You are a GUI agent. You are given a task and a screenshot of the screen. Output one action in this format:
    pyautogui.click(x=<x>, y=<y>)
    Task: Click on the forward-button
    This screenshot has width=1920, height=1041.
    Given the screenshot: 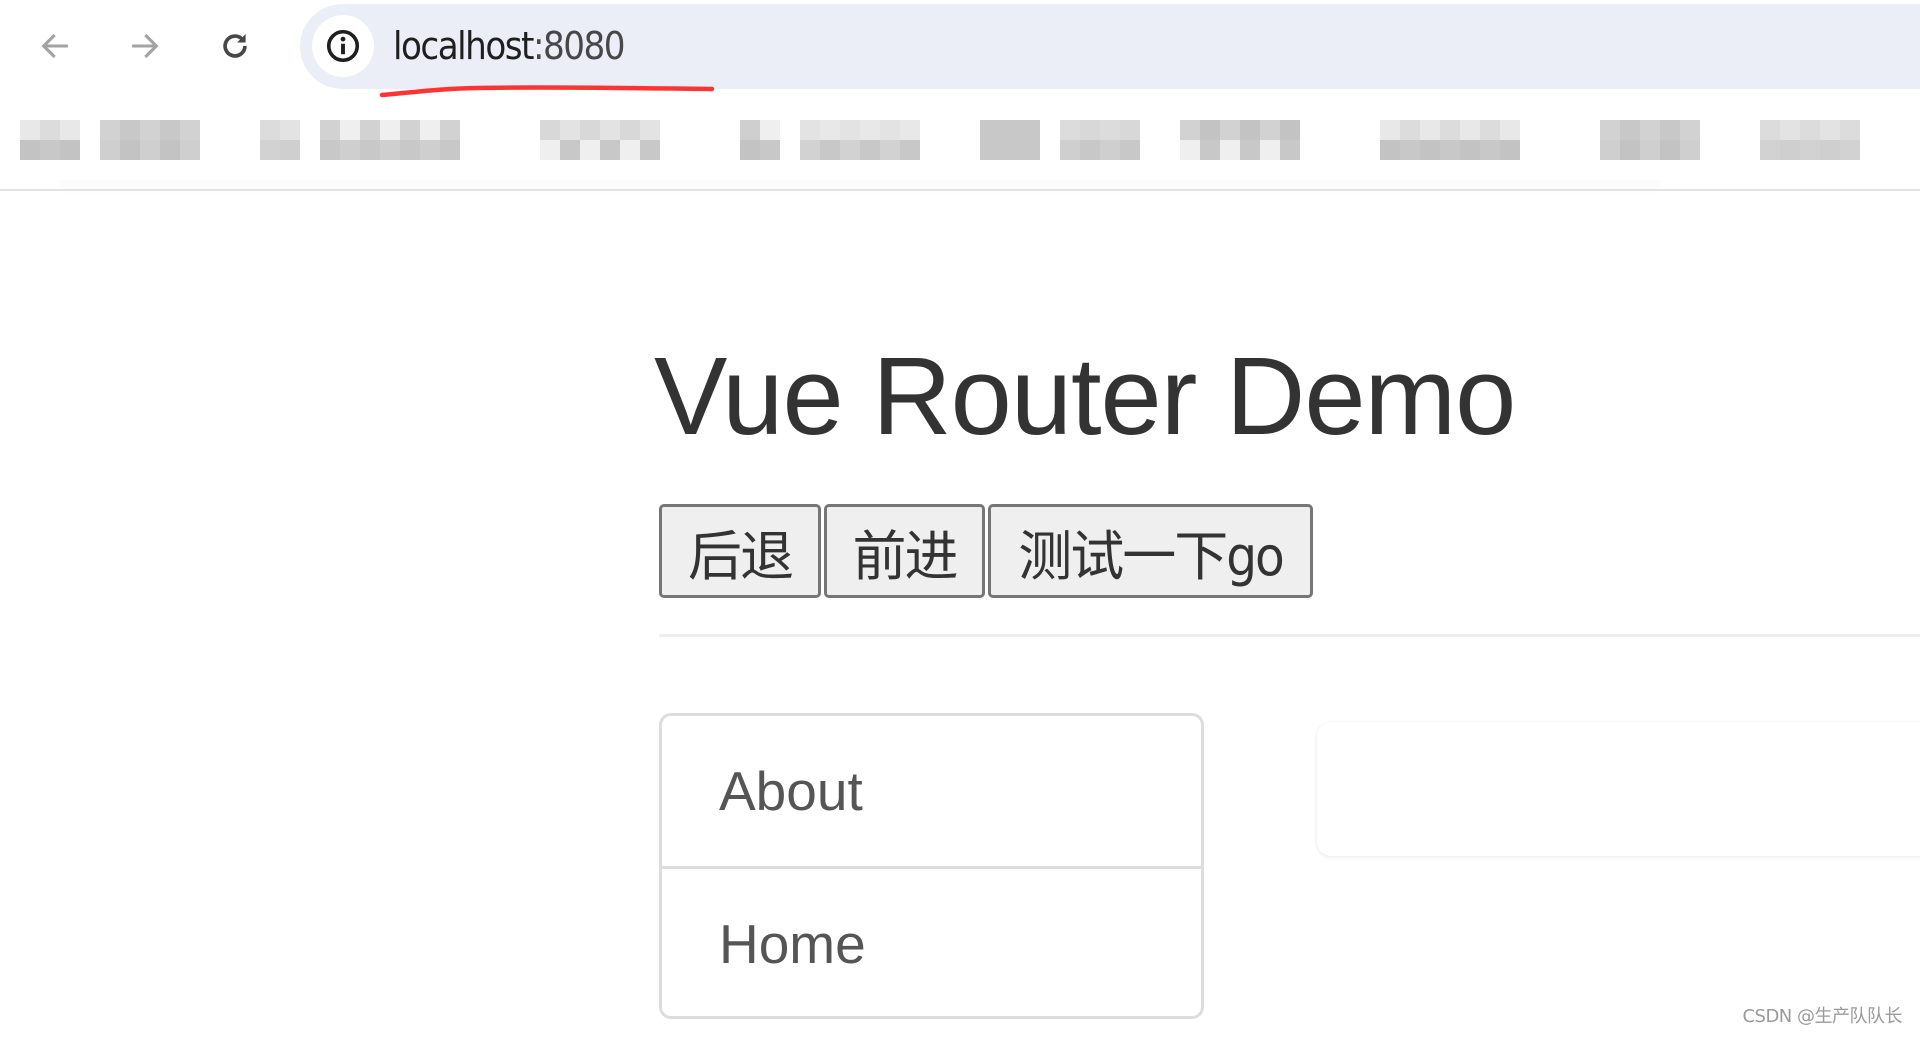 What is the action you would take?
    pyautogui.click(x=145, y=46)
    